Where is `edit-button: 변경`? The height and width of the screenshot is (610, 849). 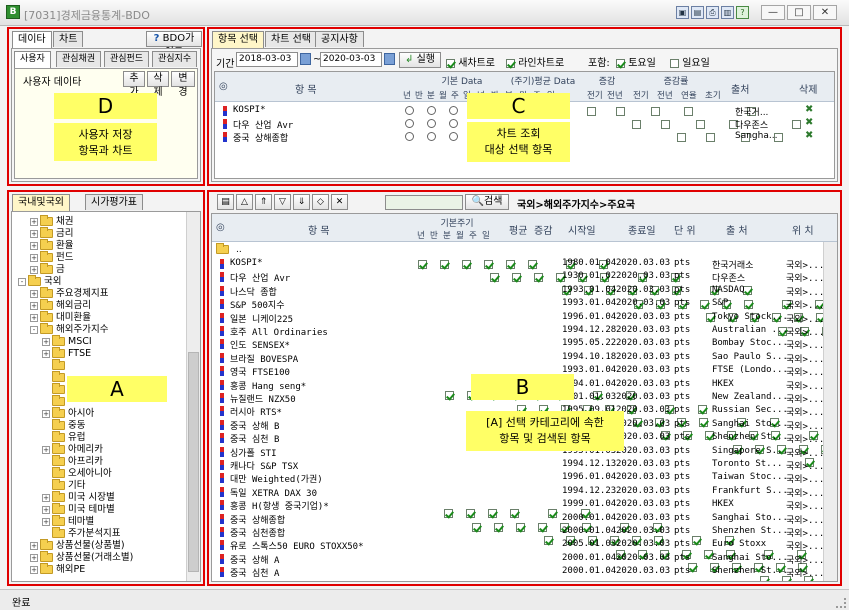 edit-button: 변경 is located at coordinates (183, 84).